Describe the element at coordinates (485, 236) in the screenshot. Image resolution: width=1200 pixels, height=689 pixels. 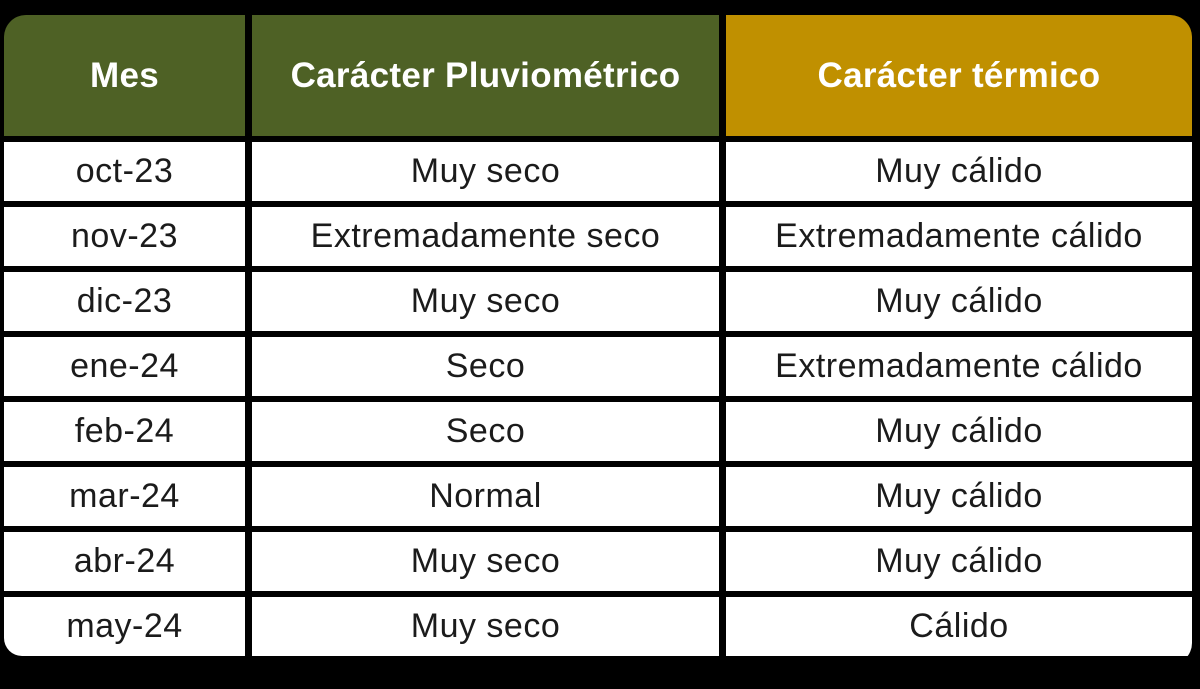
I see `cell-pluviometrico: Extremadamente seco` at that location.